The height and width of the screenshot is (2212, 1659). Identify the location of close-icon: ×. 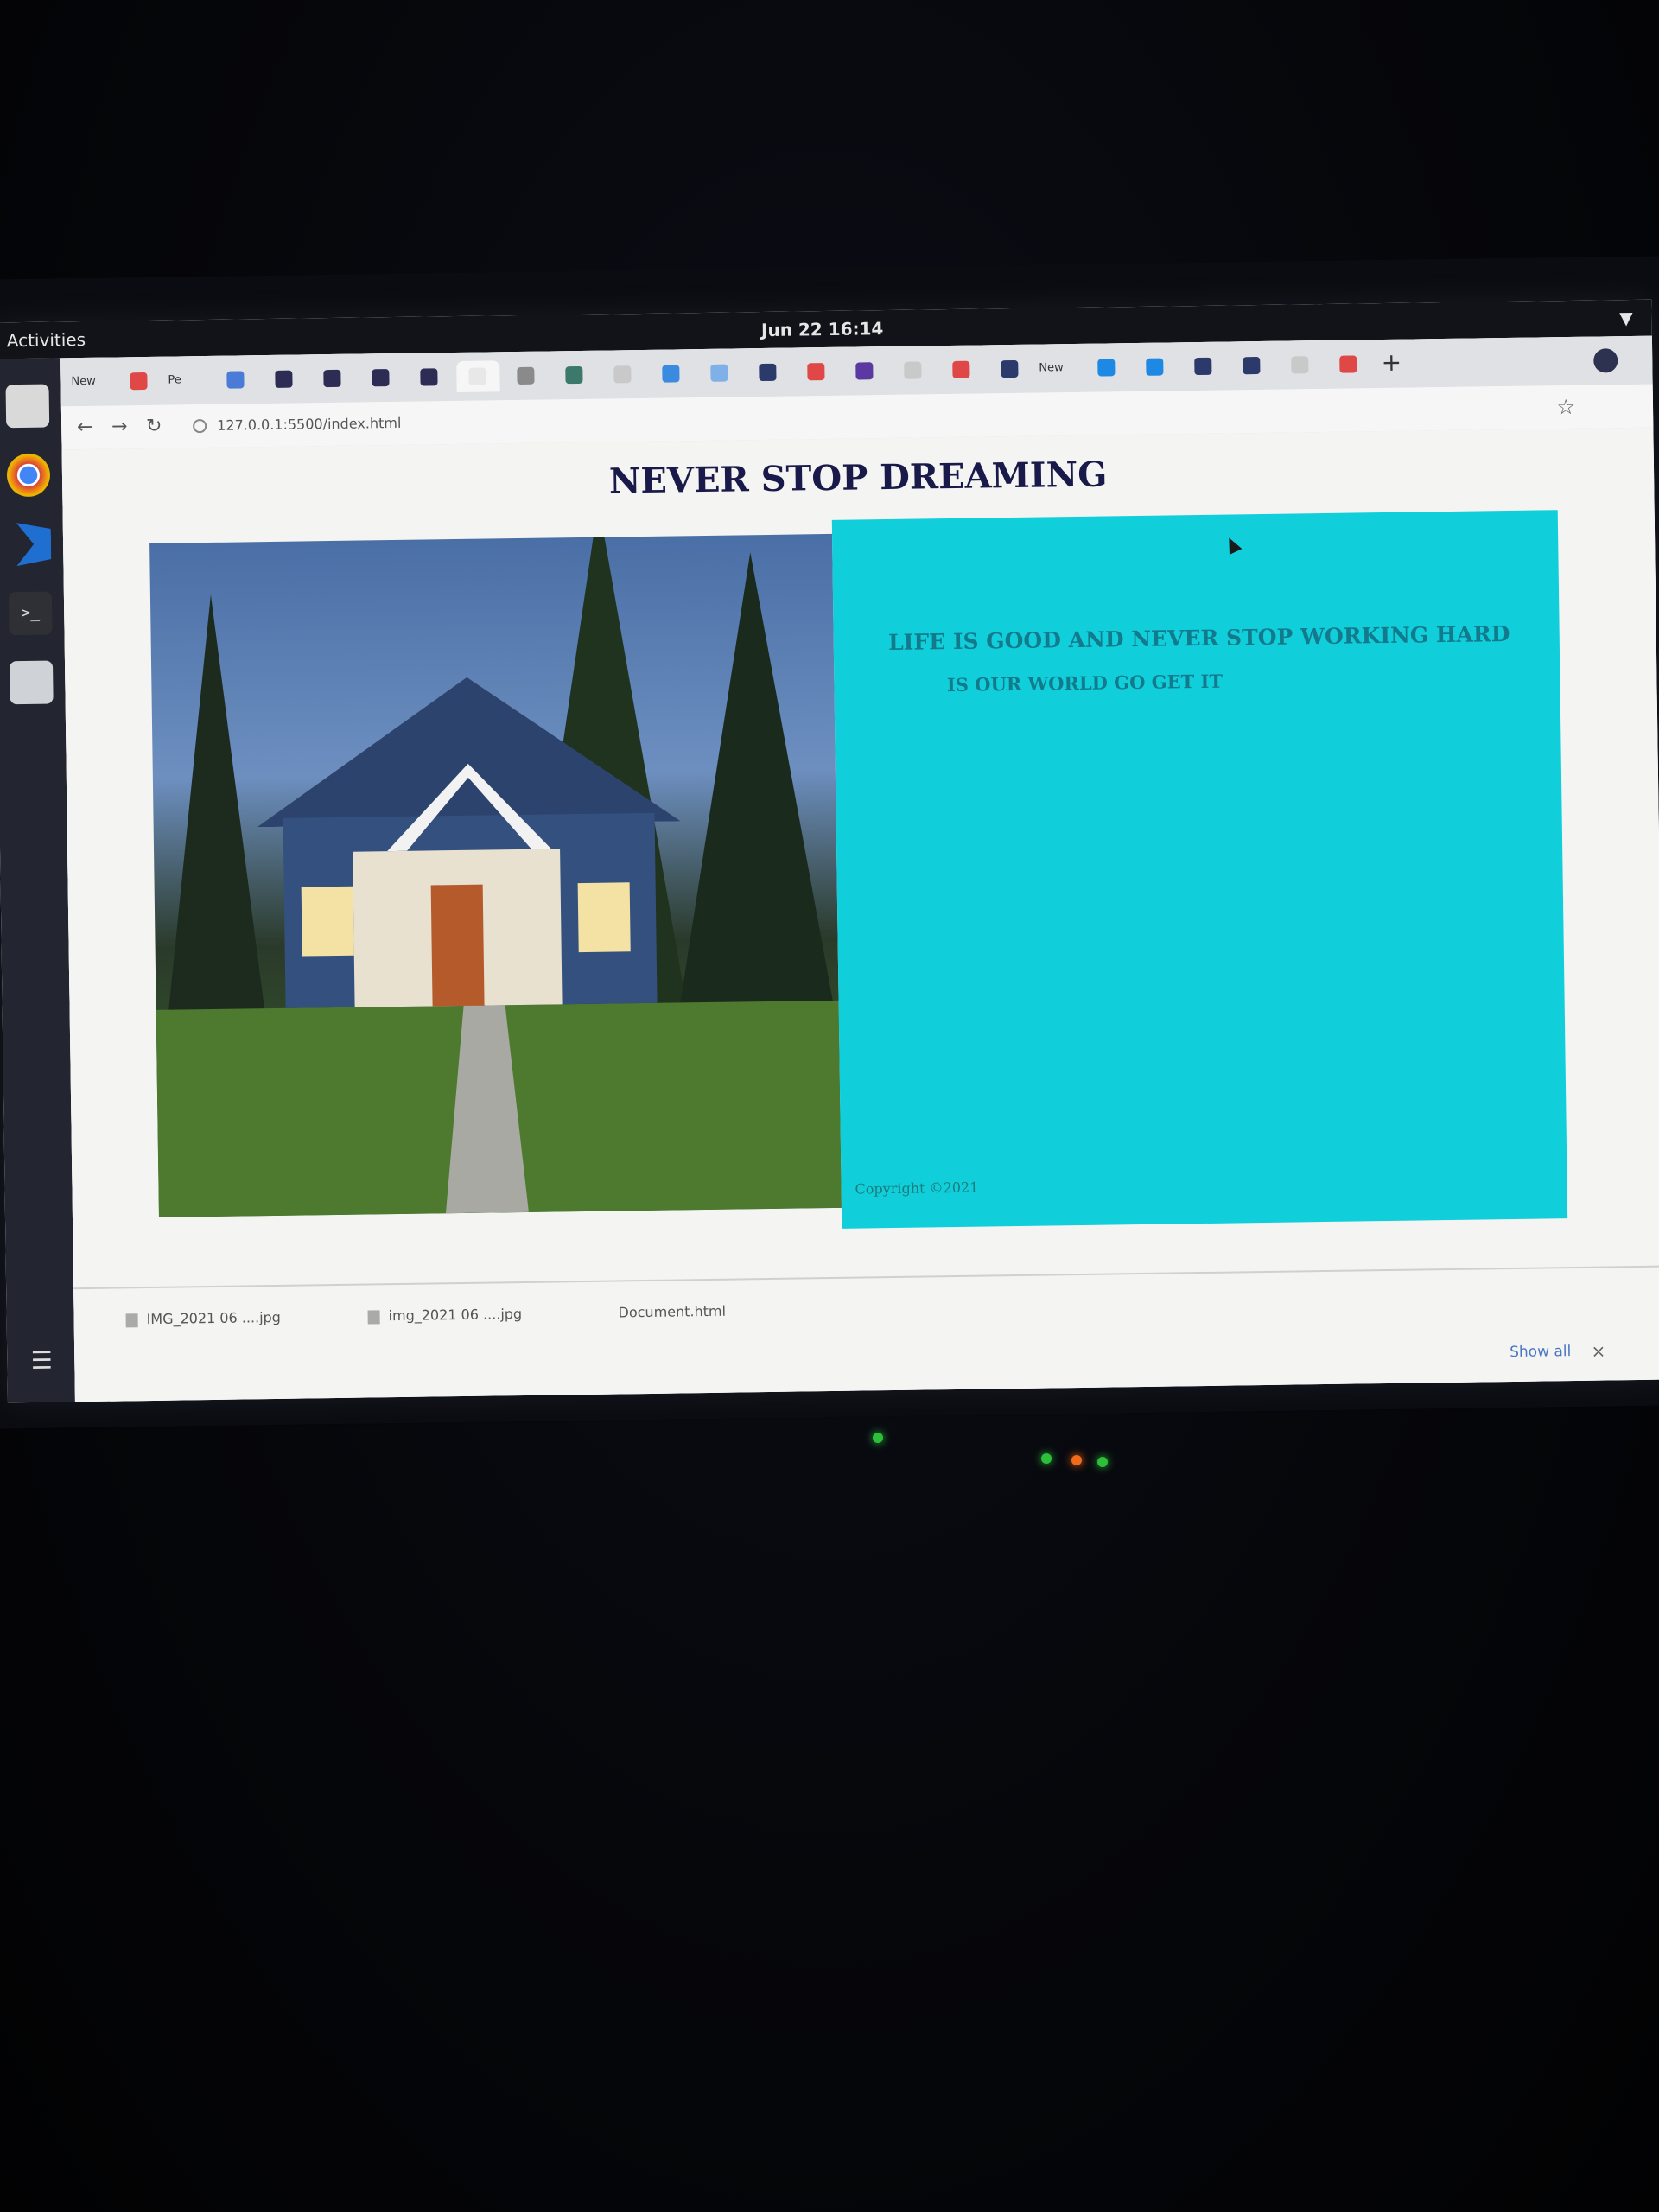
(1598, 1351).